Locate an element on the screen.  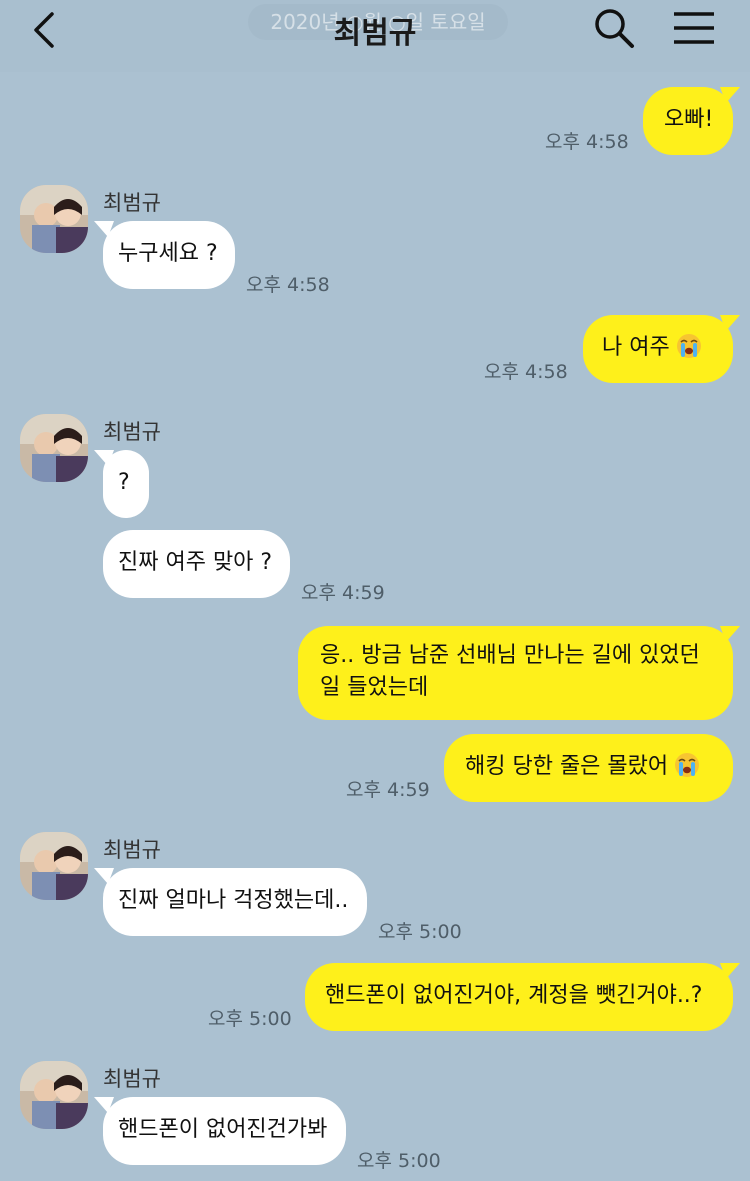
chat-header: 2020년 ○월 ○일 토요일 최범규 is located at coordinates (375, 36).